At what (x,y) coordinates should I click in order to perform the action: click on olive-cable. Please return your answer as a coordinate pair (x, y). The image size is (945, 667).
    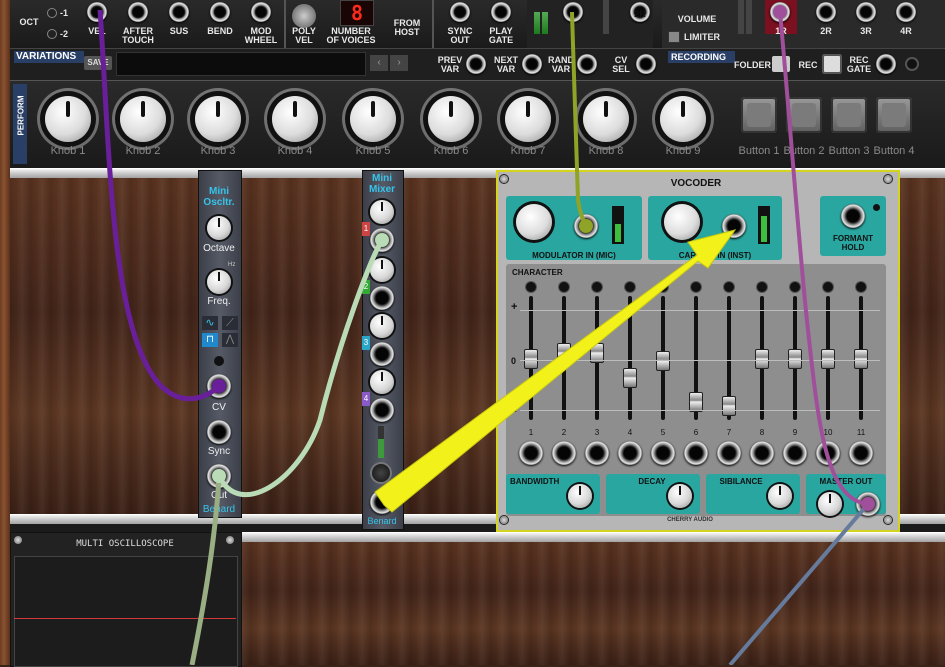
    Looking at the image, I should click on (579, 119).